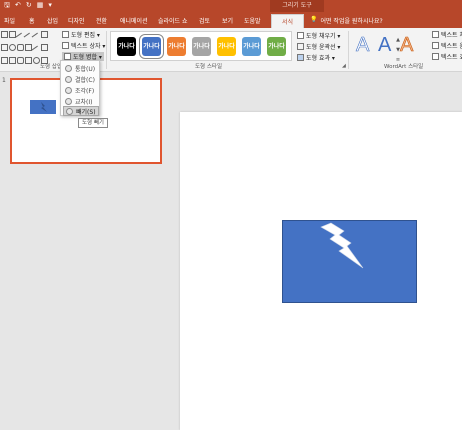 The width and height of the screenshot is (462, 430). Describe the element at coordinates (69, 111) in the screenshot. I see `subtract-icon` at that location.